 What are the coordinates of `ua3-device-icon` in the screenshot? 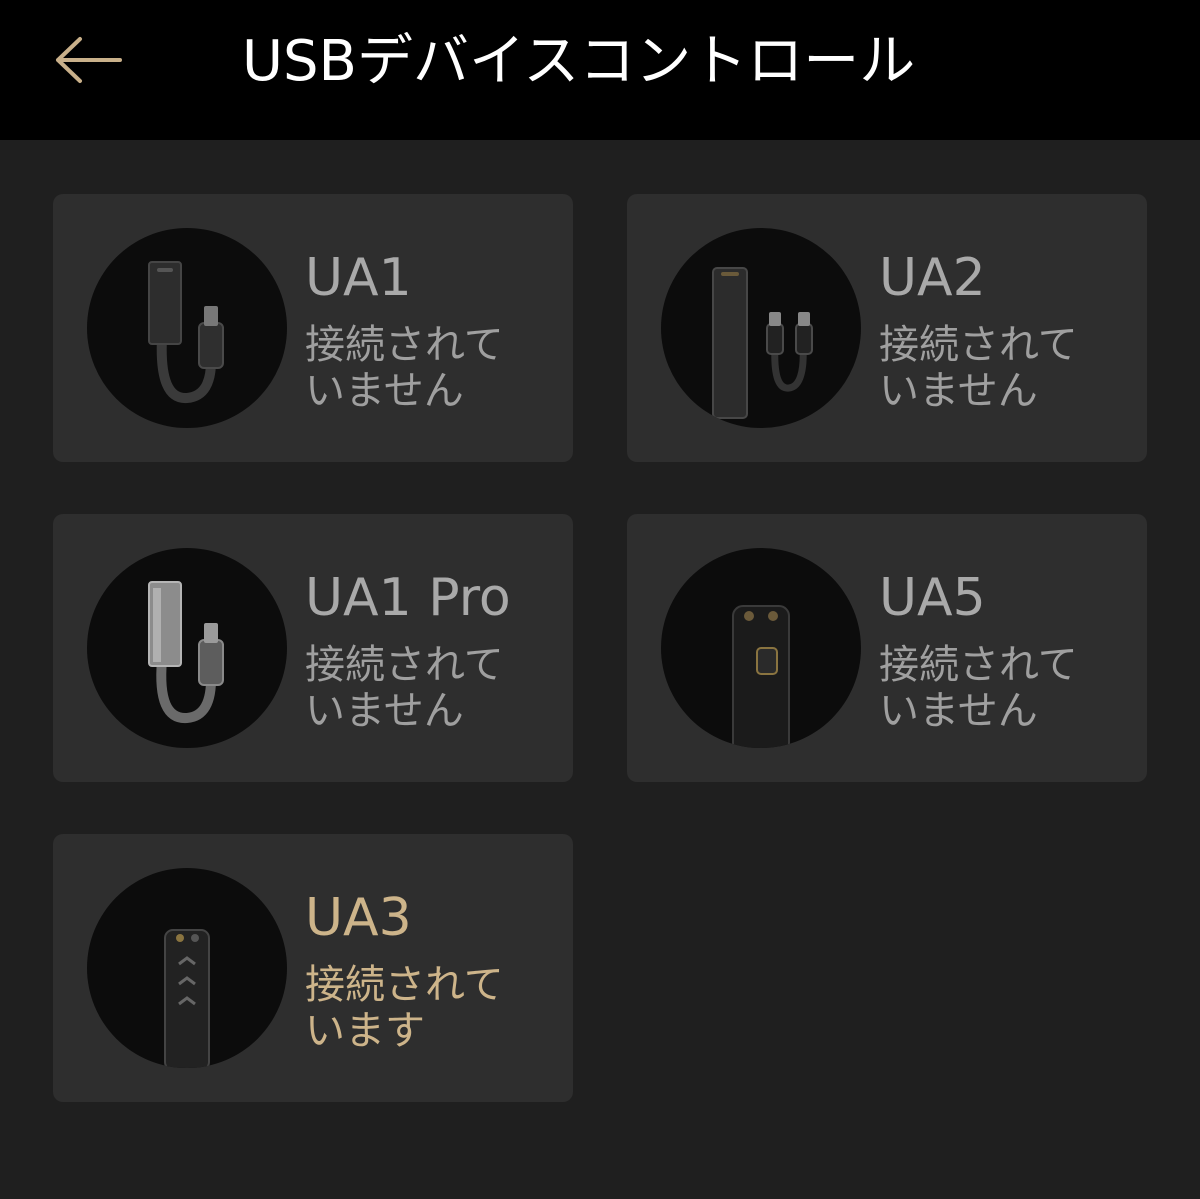 It's located at (187, 968).